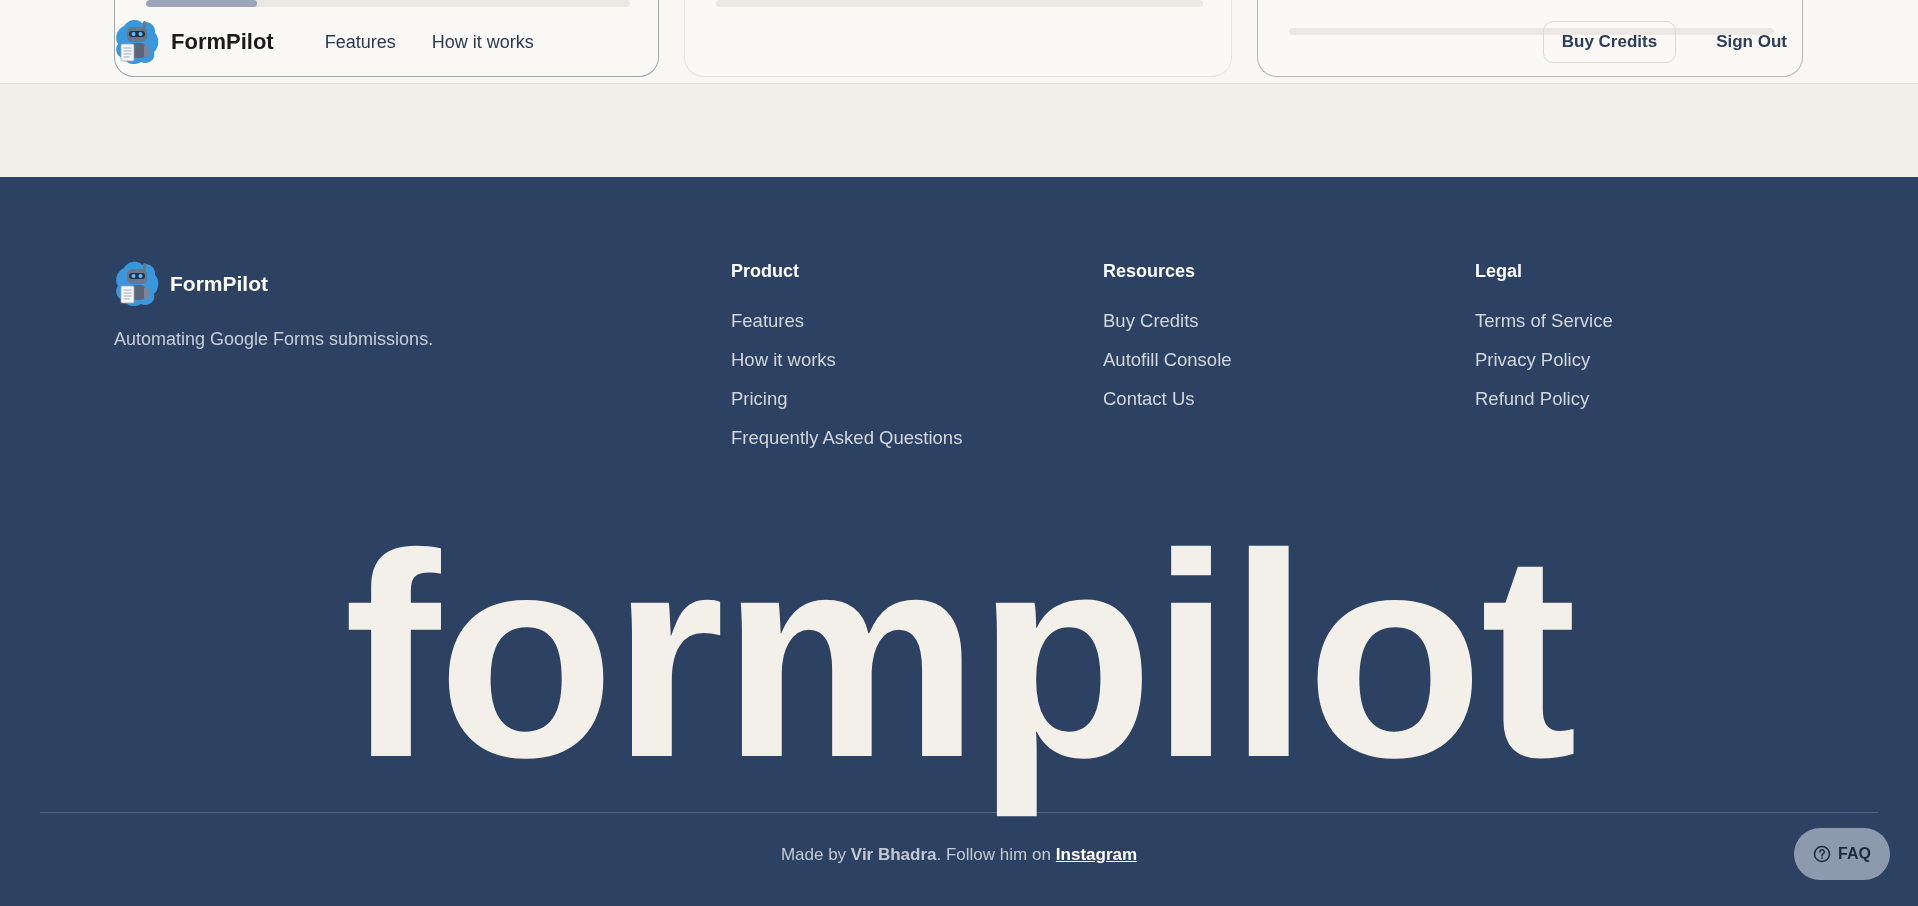 This screenshot has height=906, width=1918. I want to click on column-heading: Product, so click(765, 271).